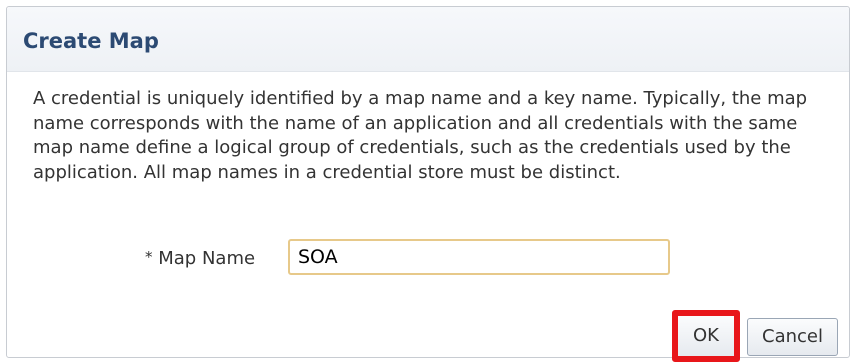  What do you see at coordinates (479, 257) in the screenshot?
I see `map-name-input` at bounding box center [479, 257].